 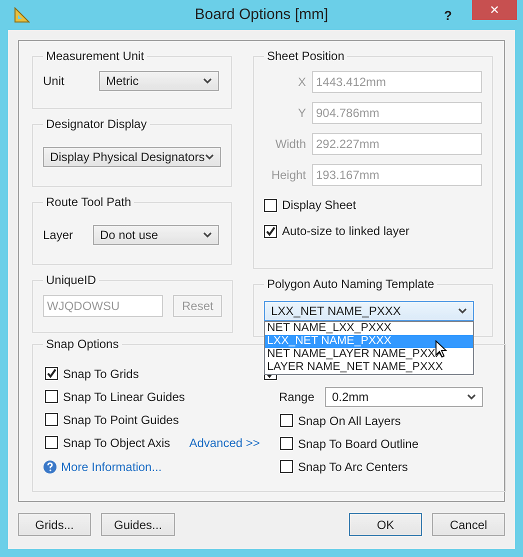 I want to click on group-title: Snap Options, so click(x=82, y=344).